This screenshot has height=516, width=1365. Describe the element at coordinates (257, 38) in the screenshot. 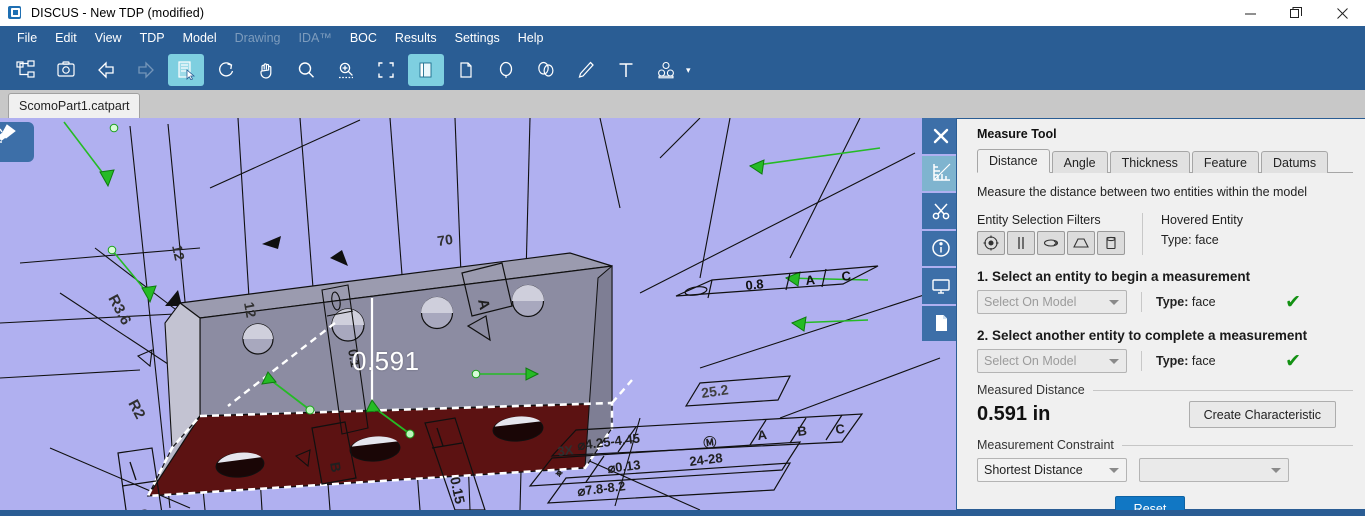

I see `menu-drawing: Drawing` at that location.